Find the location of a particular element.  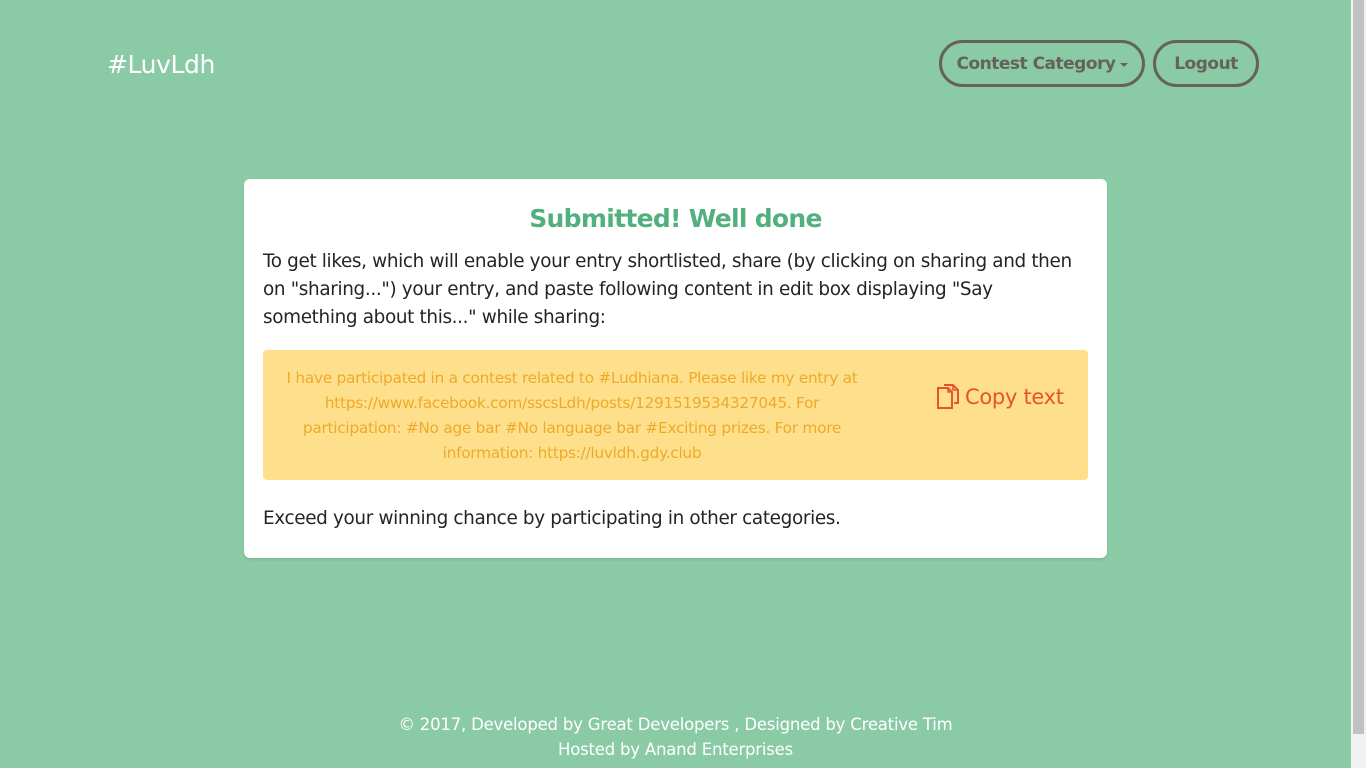

copy-text-button: Copy text is located at coordinates (1000, 397).